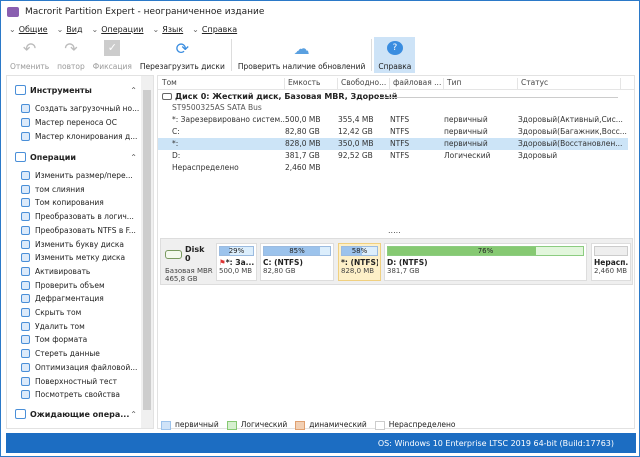 This screenshot has width=640, height=457. Describe the element at coordinates (452, 84) in the screenshot. I see `col-type: Тип` at that location.